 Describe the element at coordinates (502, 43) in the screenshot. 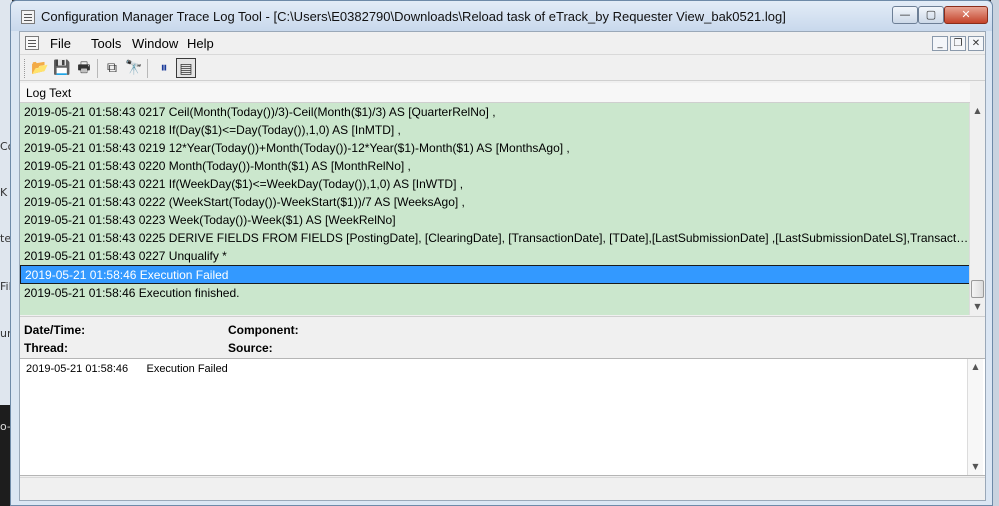

I see `menu-bar: File Tools Window Help _ ❐ ✕` at that location.